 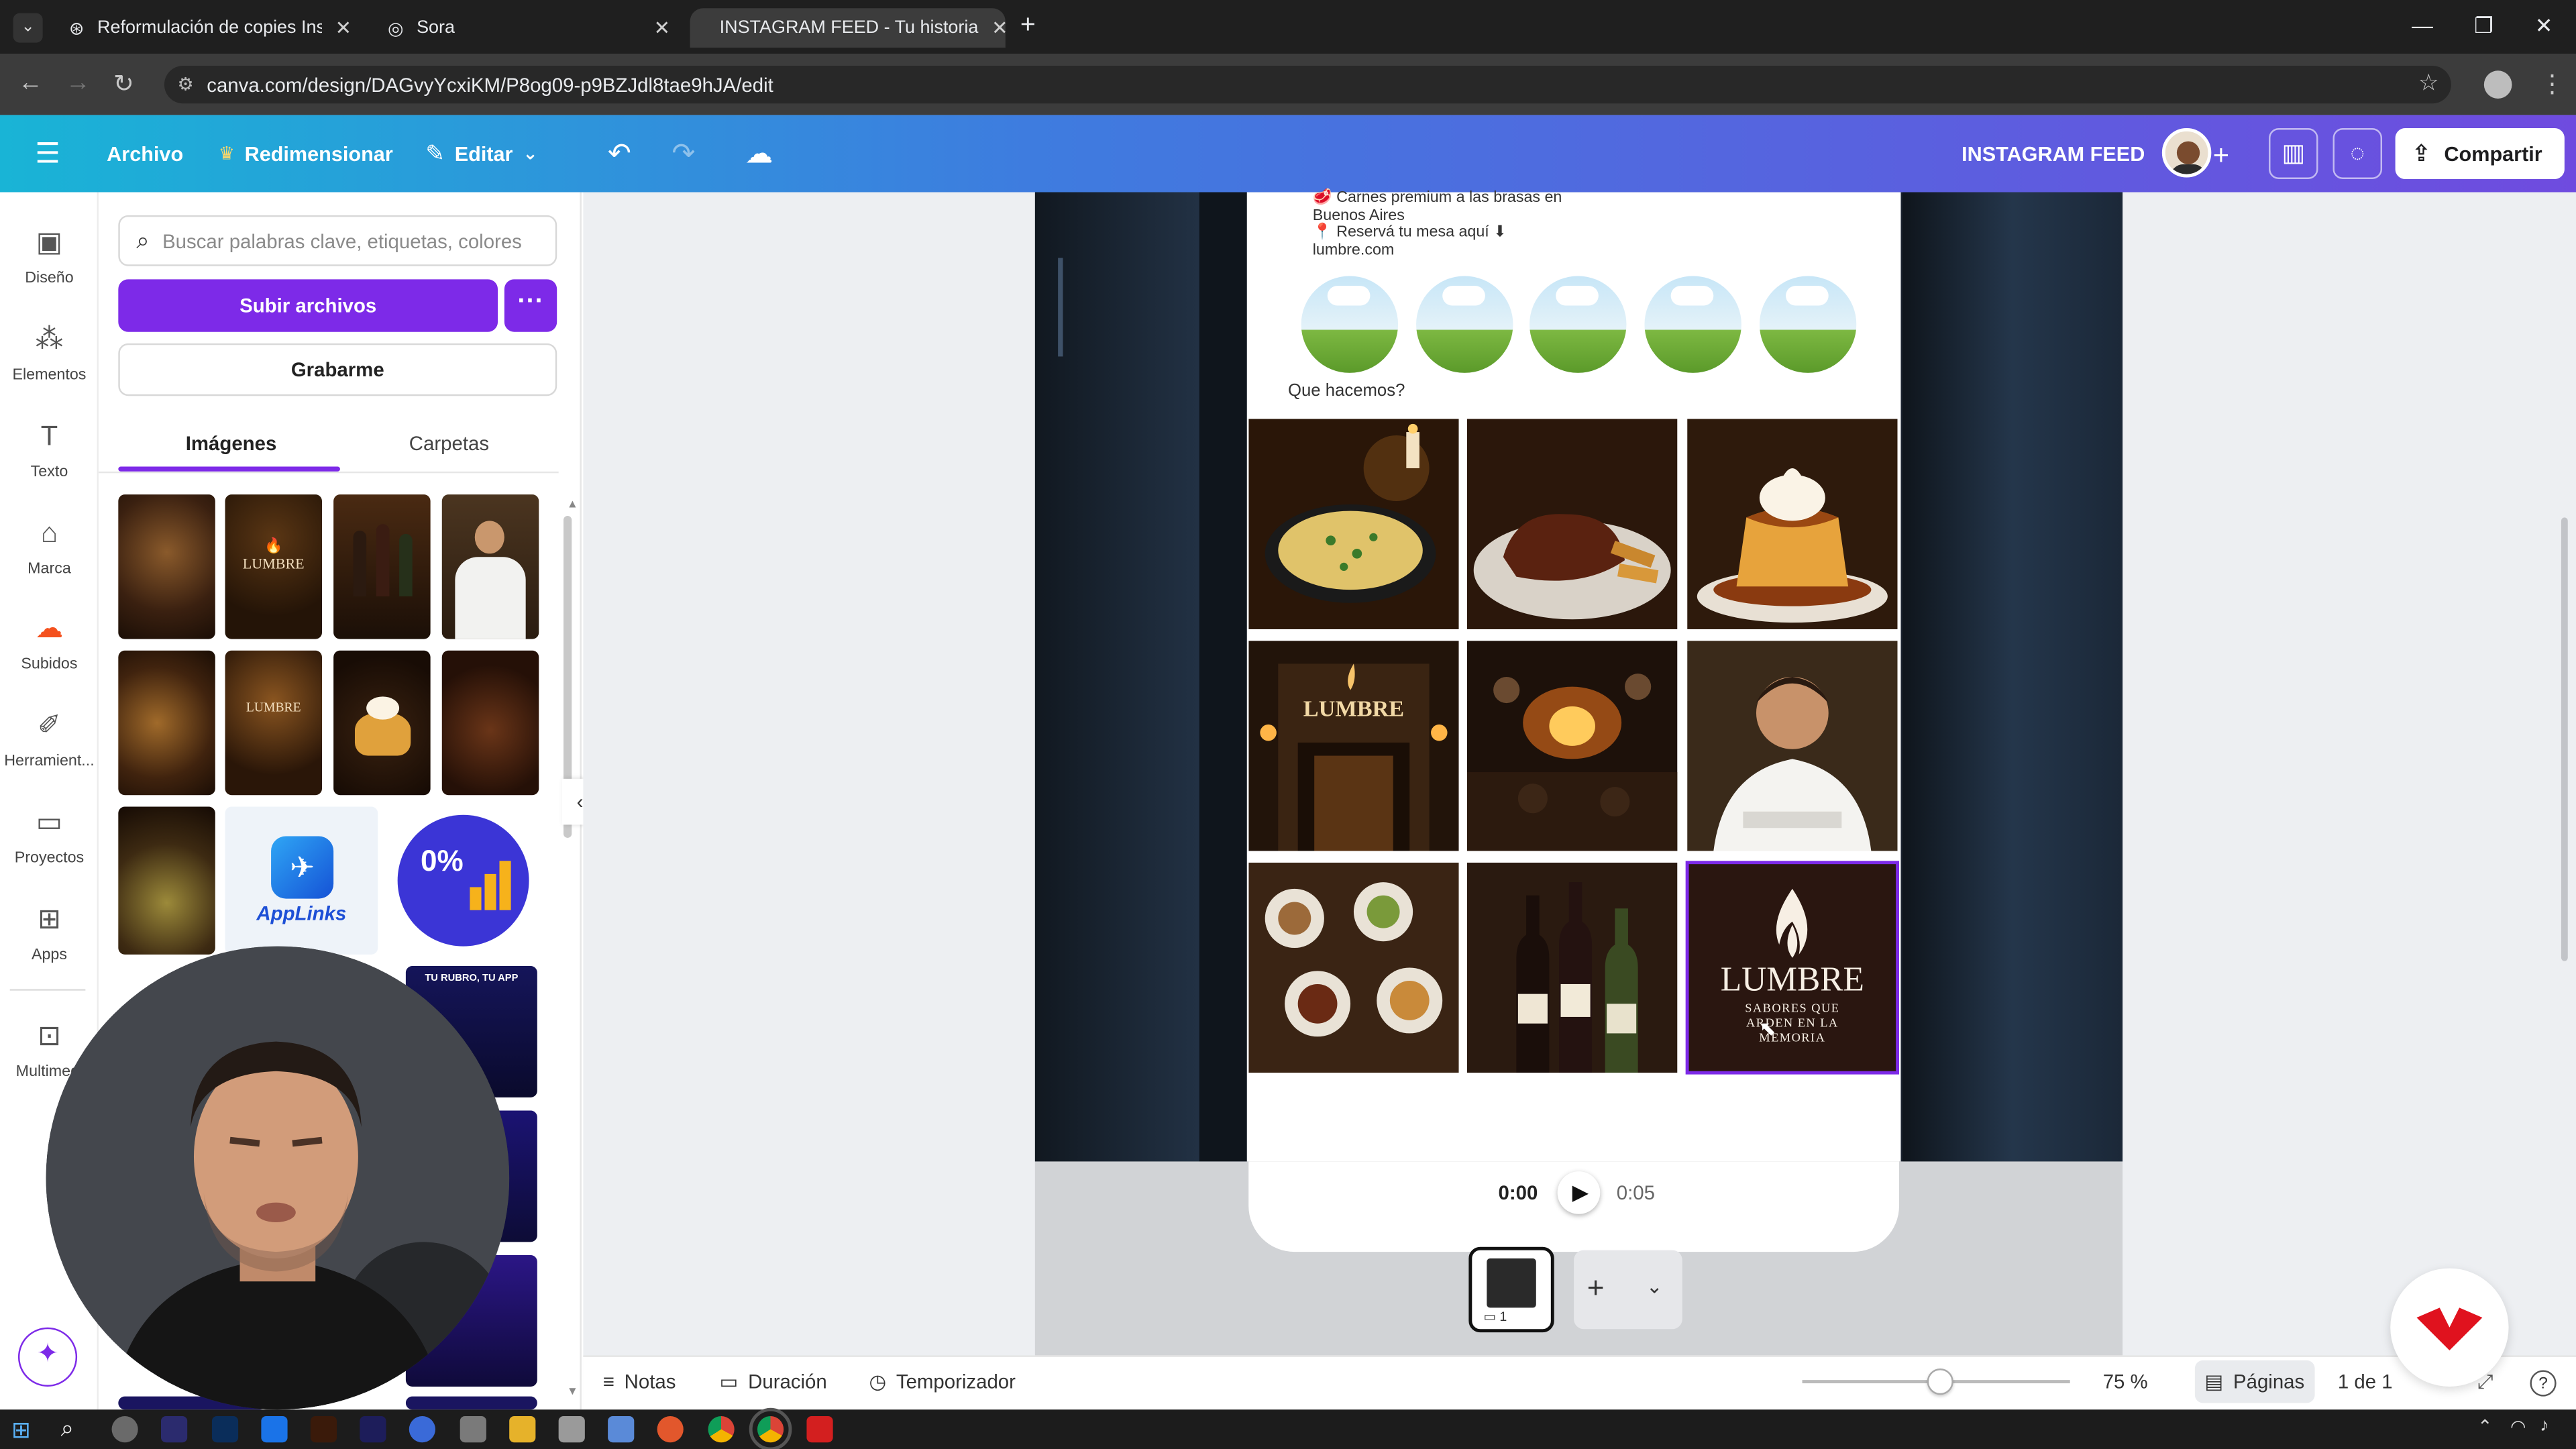 What do you see at coordinates (721, 1429) in the screenshot?
I see `chrome-icon` at bounding box center [721, 1429].